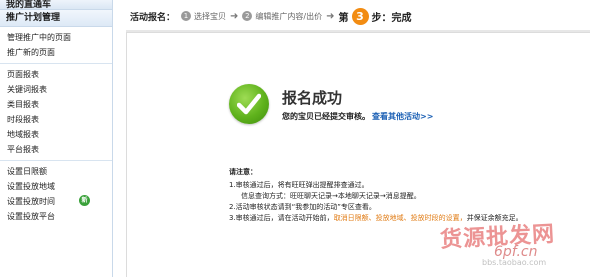  Describe the element at coordinates (56, 201) in the screenshot. I see `sidebar-item-time-setting: 设置投放时间 新` at that location.